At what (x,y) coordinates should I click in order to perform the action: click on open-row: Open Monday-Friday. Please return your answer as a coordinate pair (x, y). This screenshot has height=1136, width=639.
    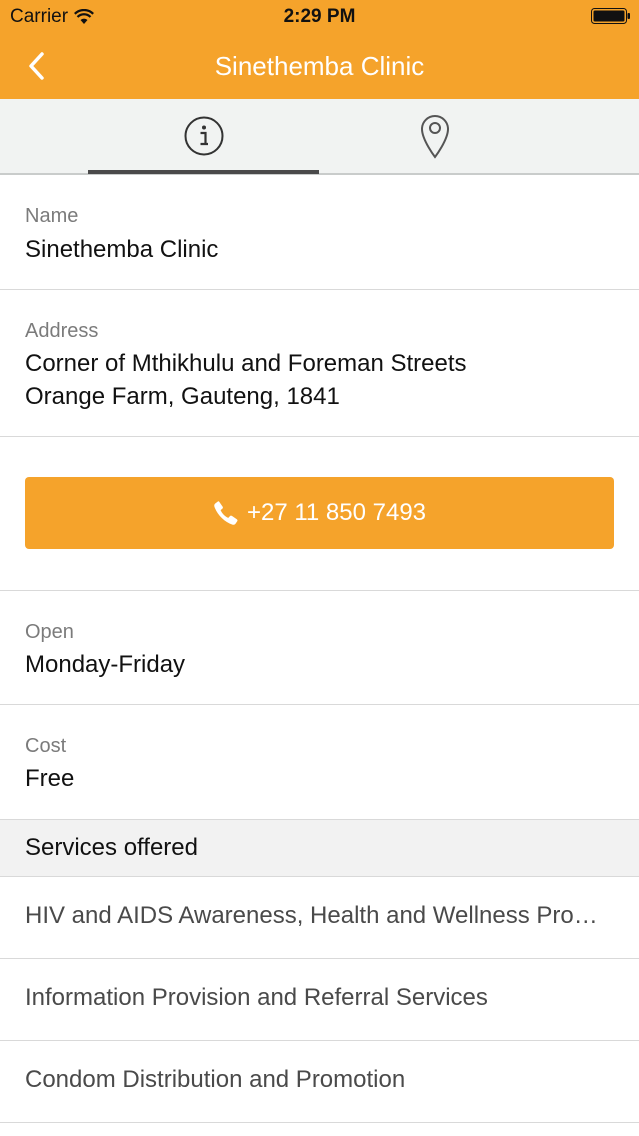
    Looking at the image, I should click on (319, 648).